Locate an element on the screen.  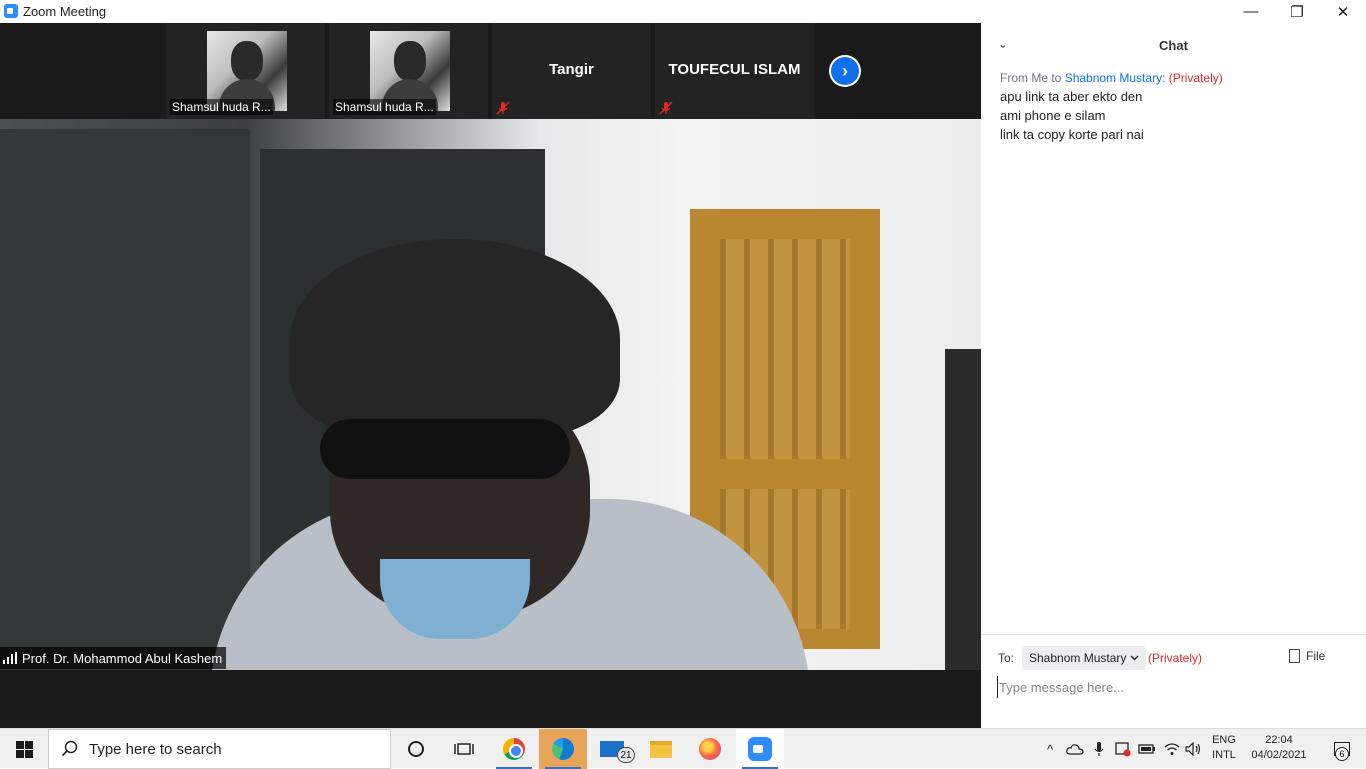
speaker-name-label: Prof. Dr. Mohammod Abul Kashem is located at coordinates (113, 658).